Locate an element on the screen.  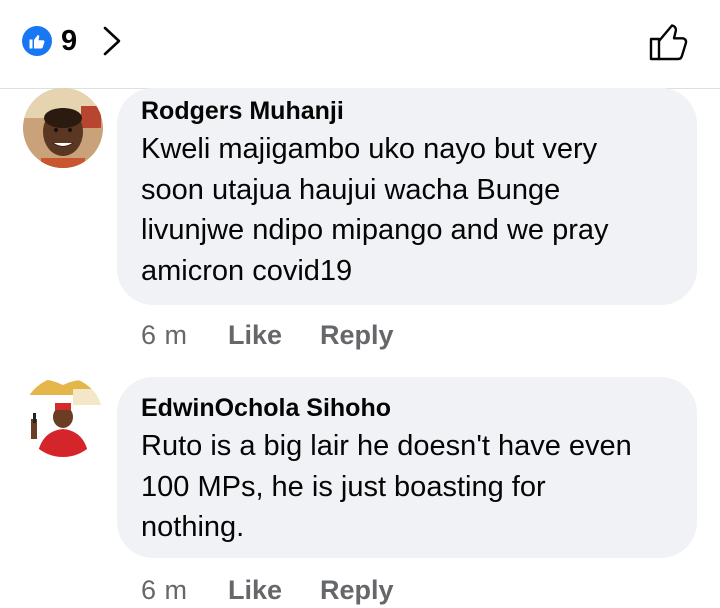
reactions-header: 9 is located at coordinates (360, 44).